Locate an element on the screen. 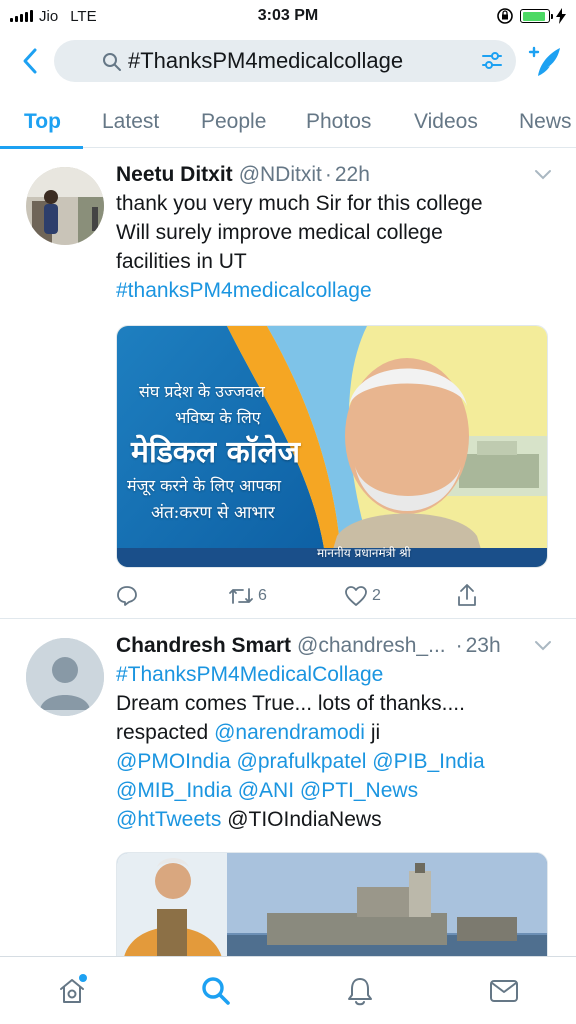  tweet-time: 22h is located at coordinates (352, 174).